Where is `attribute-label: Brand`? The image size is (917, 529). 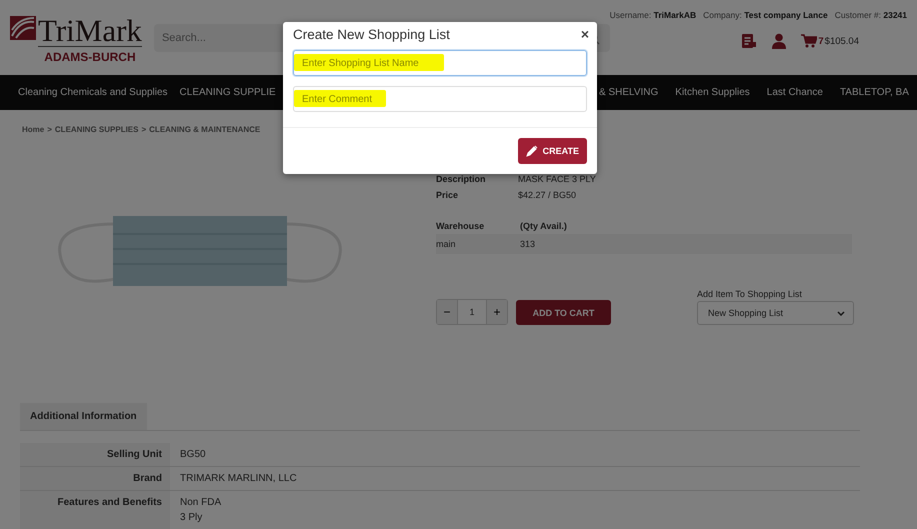
attribute-label: Brand is located at coordinates (95, 478).